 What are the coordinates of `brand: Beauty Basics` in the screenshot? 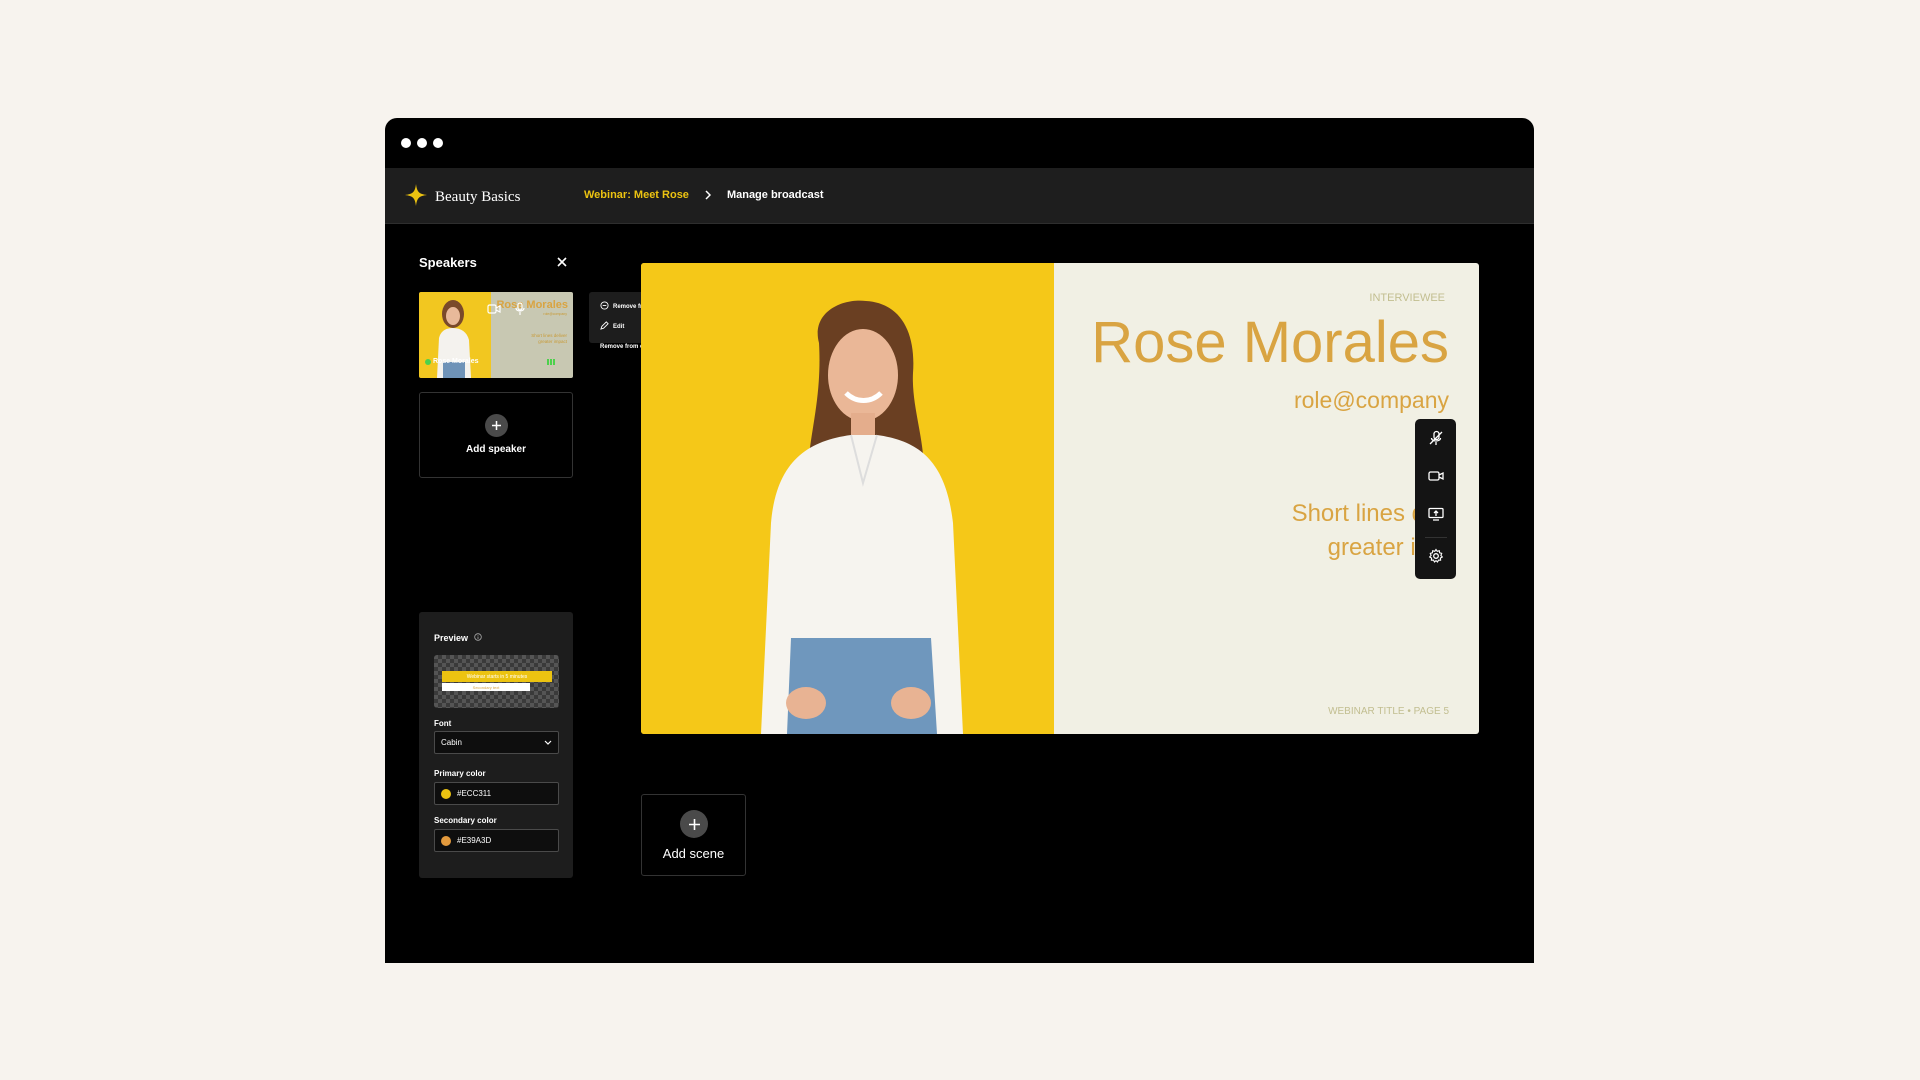 It's located at (462, 197).